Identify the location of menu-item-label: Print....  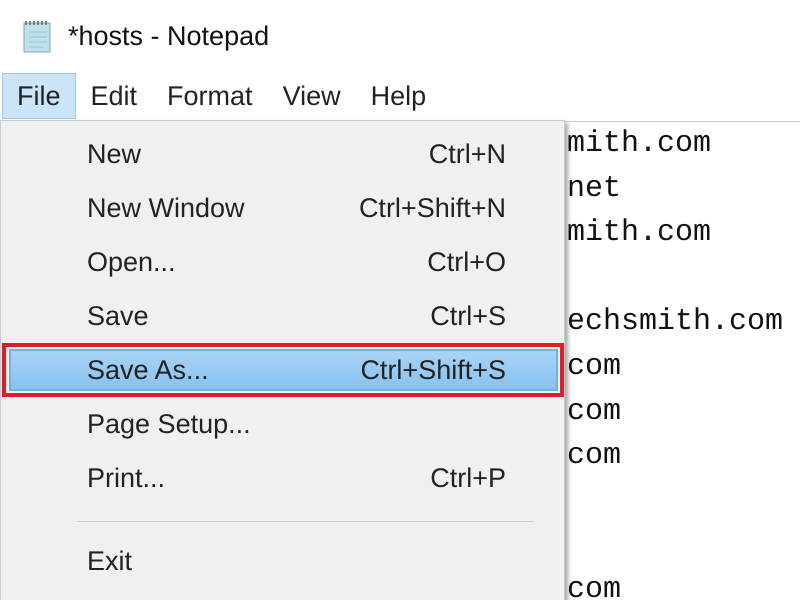
(126, 478).